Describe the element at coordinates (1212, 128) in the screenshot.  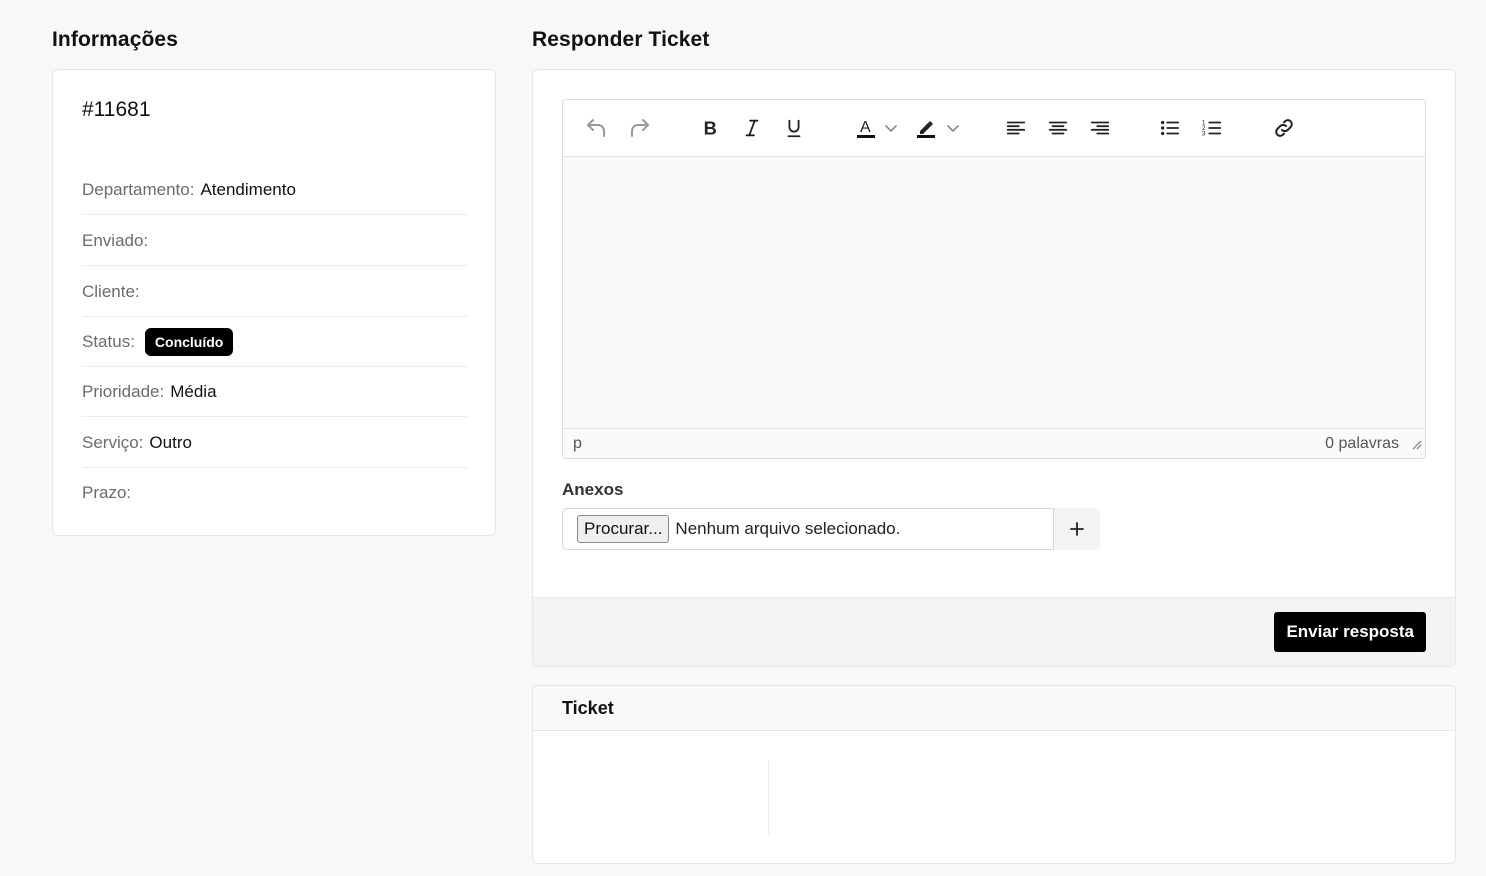
I see `numbered-list-icon: 123` at that location.